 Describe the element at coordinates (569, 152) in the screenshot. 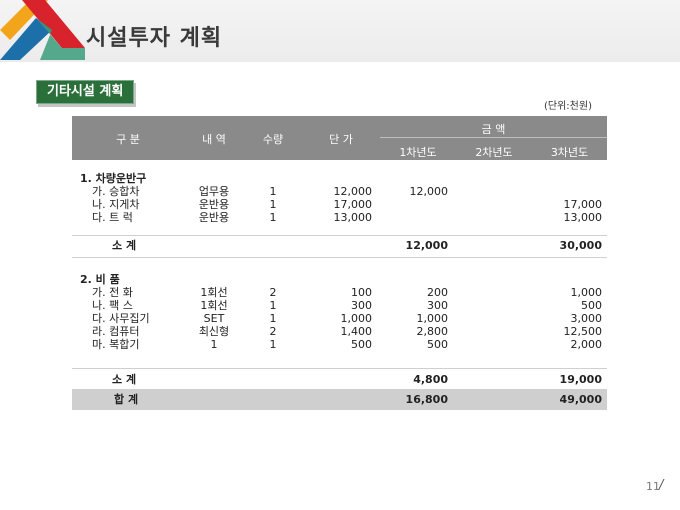

I see `header-year3: 3차년도` at that location.